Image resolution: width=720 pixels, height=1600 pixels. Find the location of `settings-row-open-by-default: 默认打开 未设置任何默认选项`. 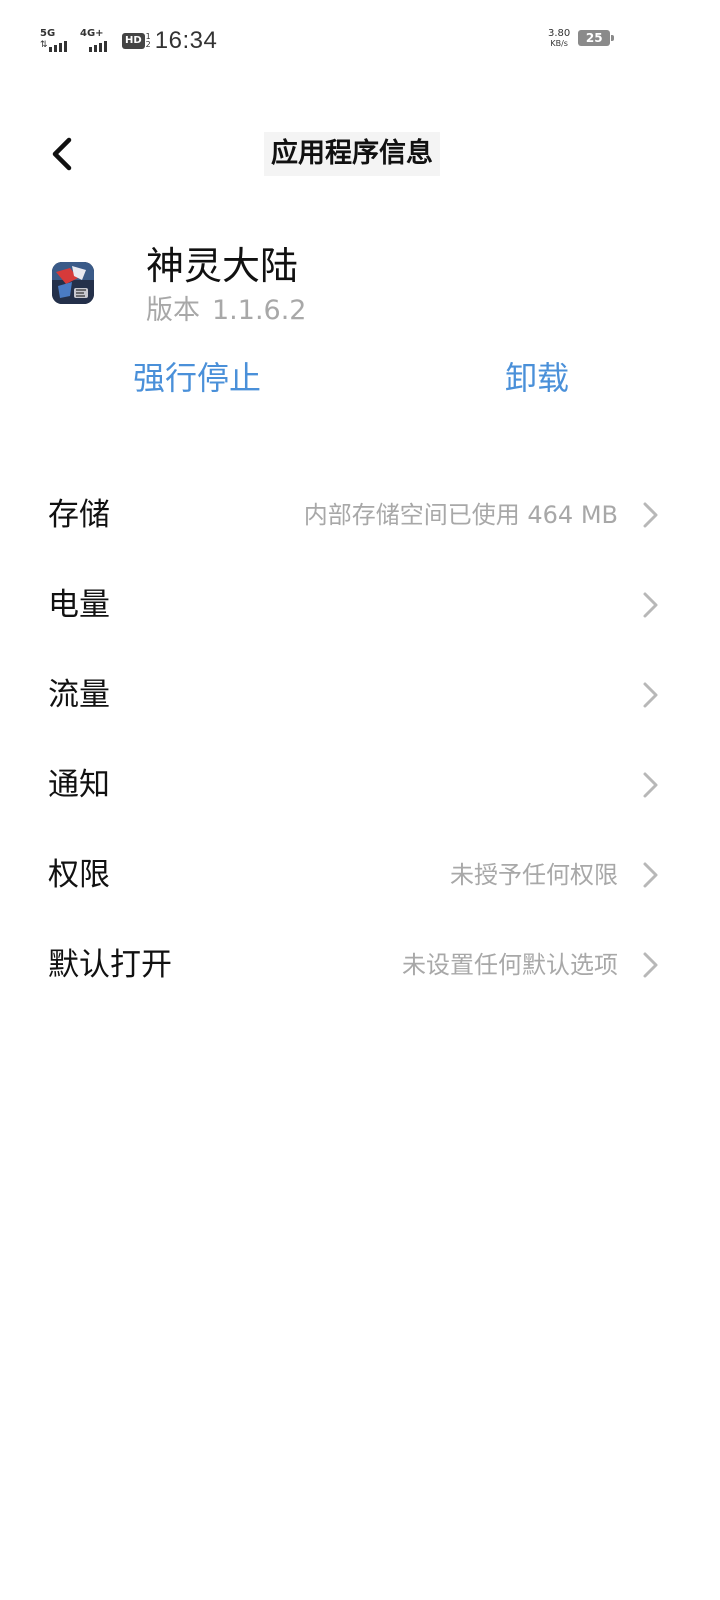

settings-row-open-by-default: 默认打开 未设置任何默认选项 is located at coordinates (360, 965).